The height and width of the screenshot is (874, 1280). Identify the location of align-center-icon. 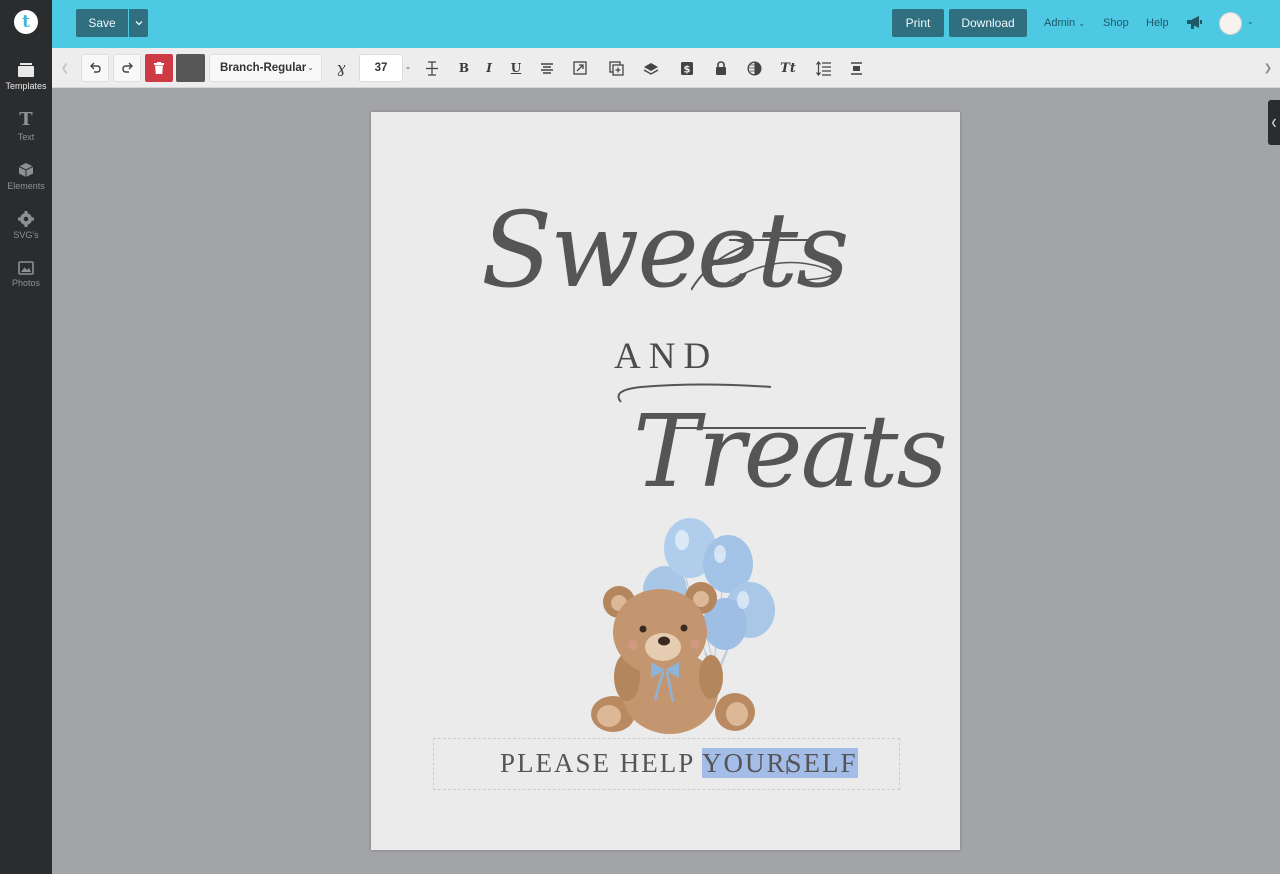
(547, 68).